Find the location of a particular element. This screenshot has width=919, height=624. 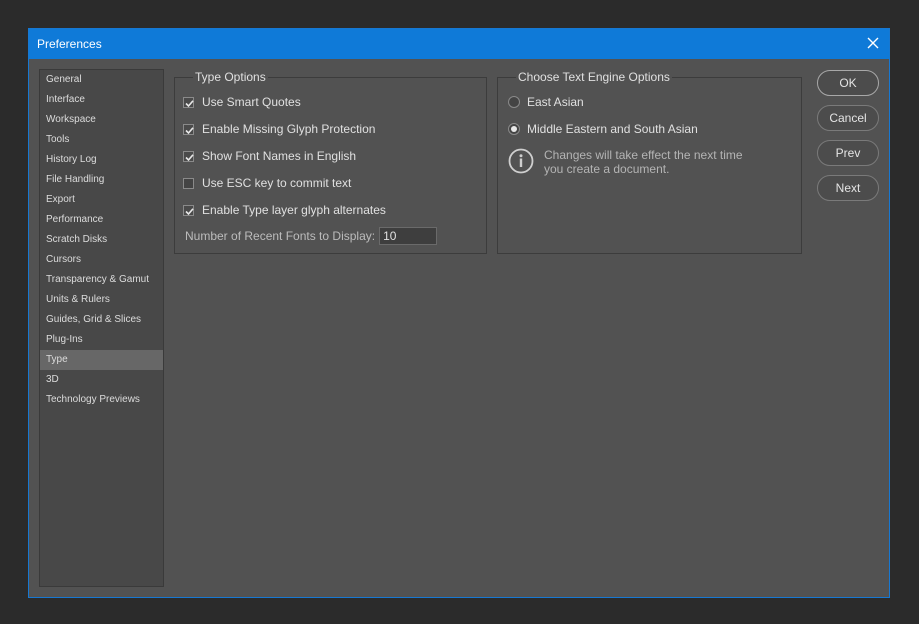

sidebar-item-transparency-gamut: Transparency & Gamut is located at coordinates (101, 280).